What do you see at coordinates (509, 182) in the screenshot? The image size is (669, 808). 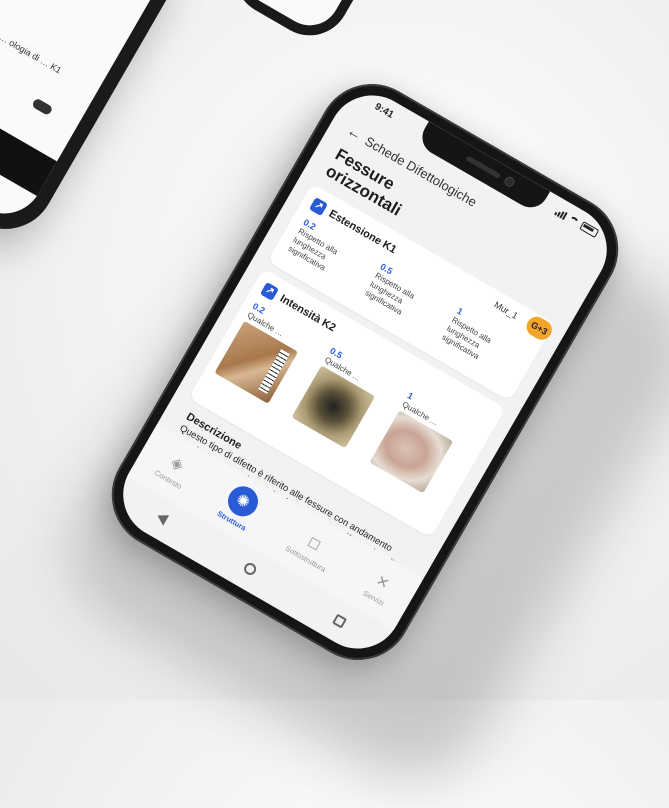 I see `camera` at bounding box center [509, 182].